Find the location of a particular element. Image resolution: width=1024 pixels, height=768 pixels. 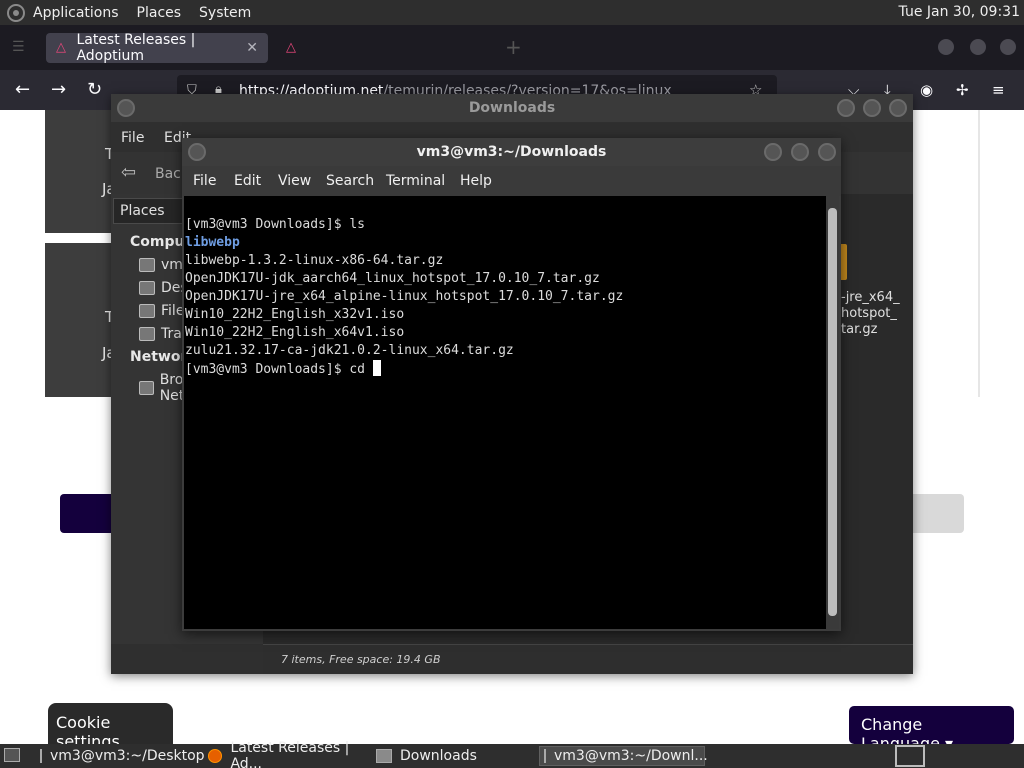

scrollbar-thumb is located at coordinates (832, 412).